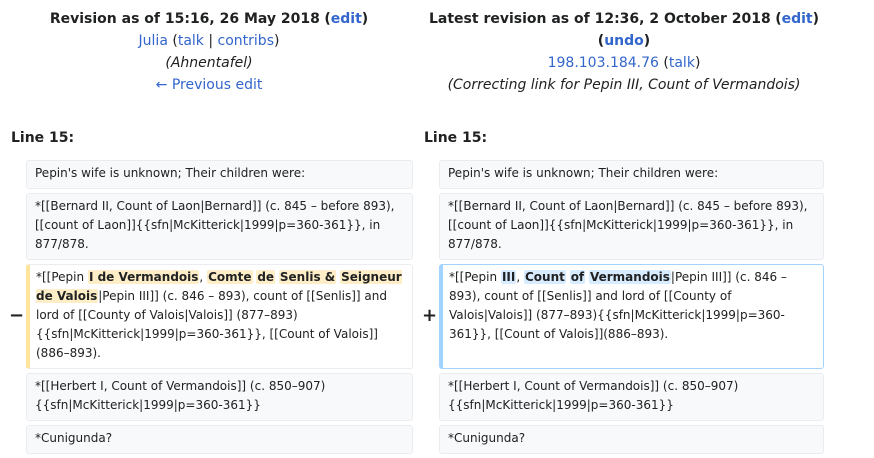 This screenshot has height=458, width=874. What do you see at coordinates (219, 439) in the screenshot?
I see `old-context-line: *Cunigunda?` at bounding box center [219, 439].